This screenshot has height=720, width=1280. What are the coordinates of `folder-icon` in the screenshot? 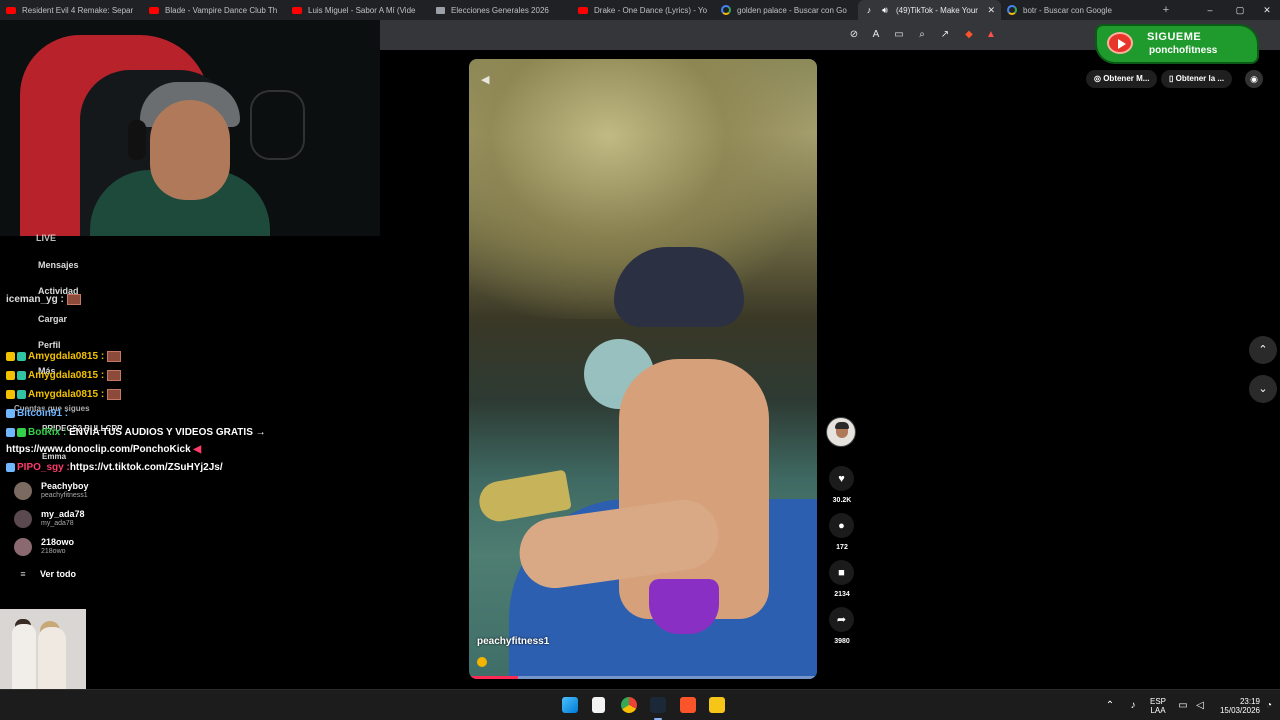 It's located at (717, 705).